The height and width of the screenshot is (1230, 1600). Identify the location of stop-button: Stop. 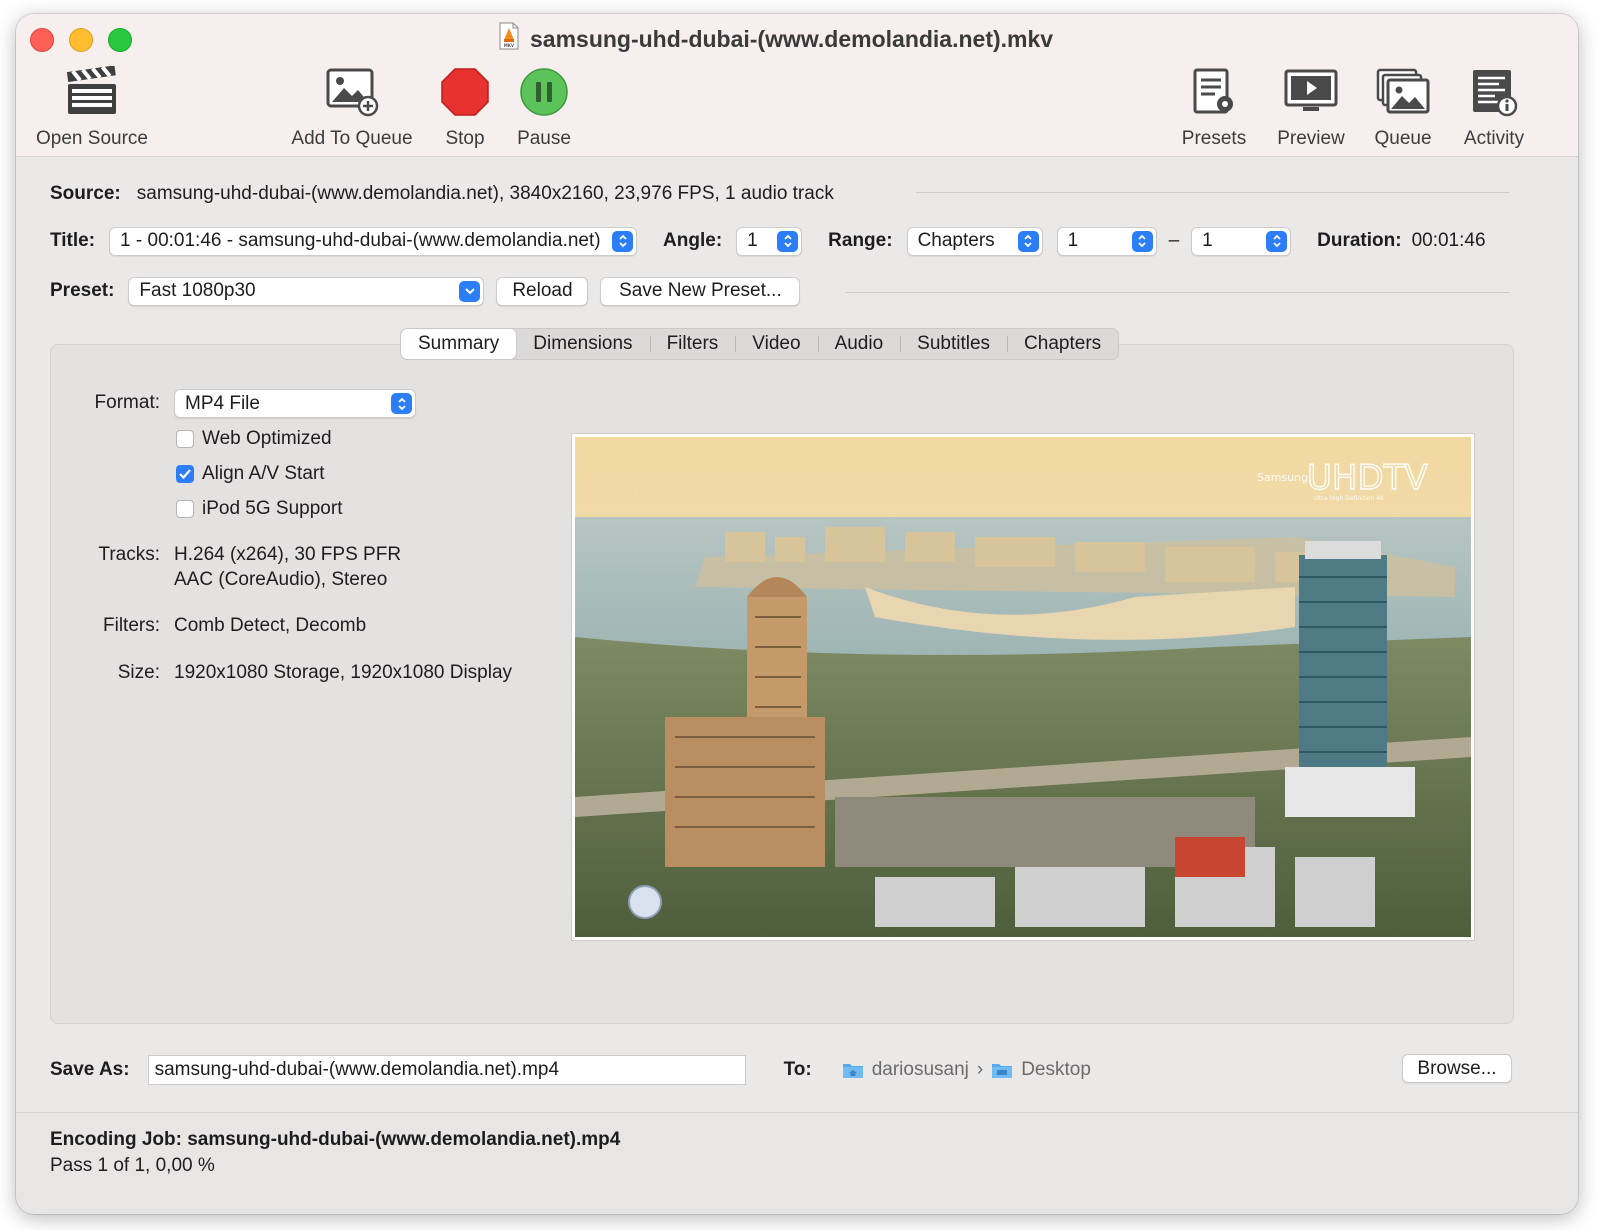
(465, 107).